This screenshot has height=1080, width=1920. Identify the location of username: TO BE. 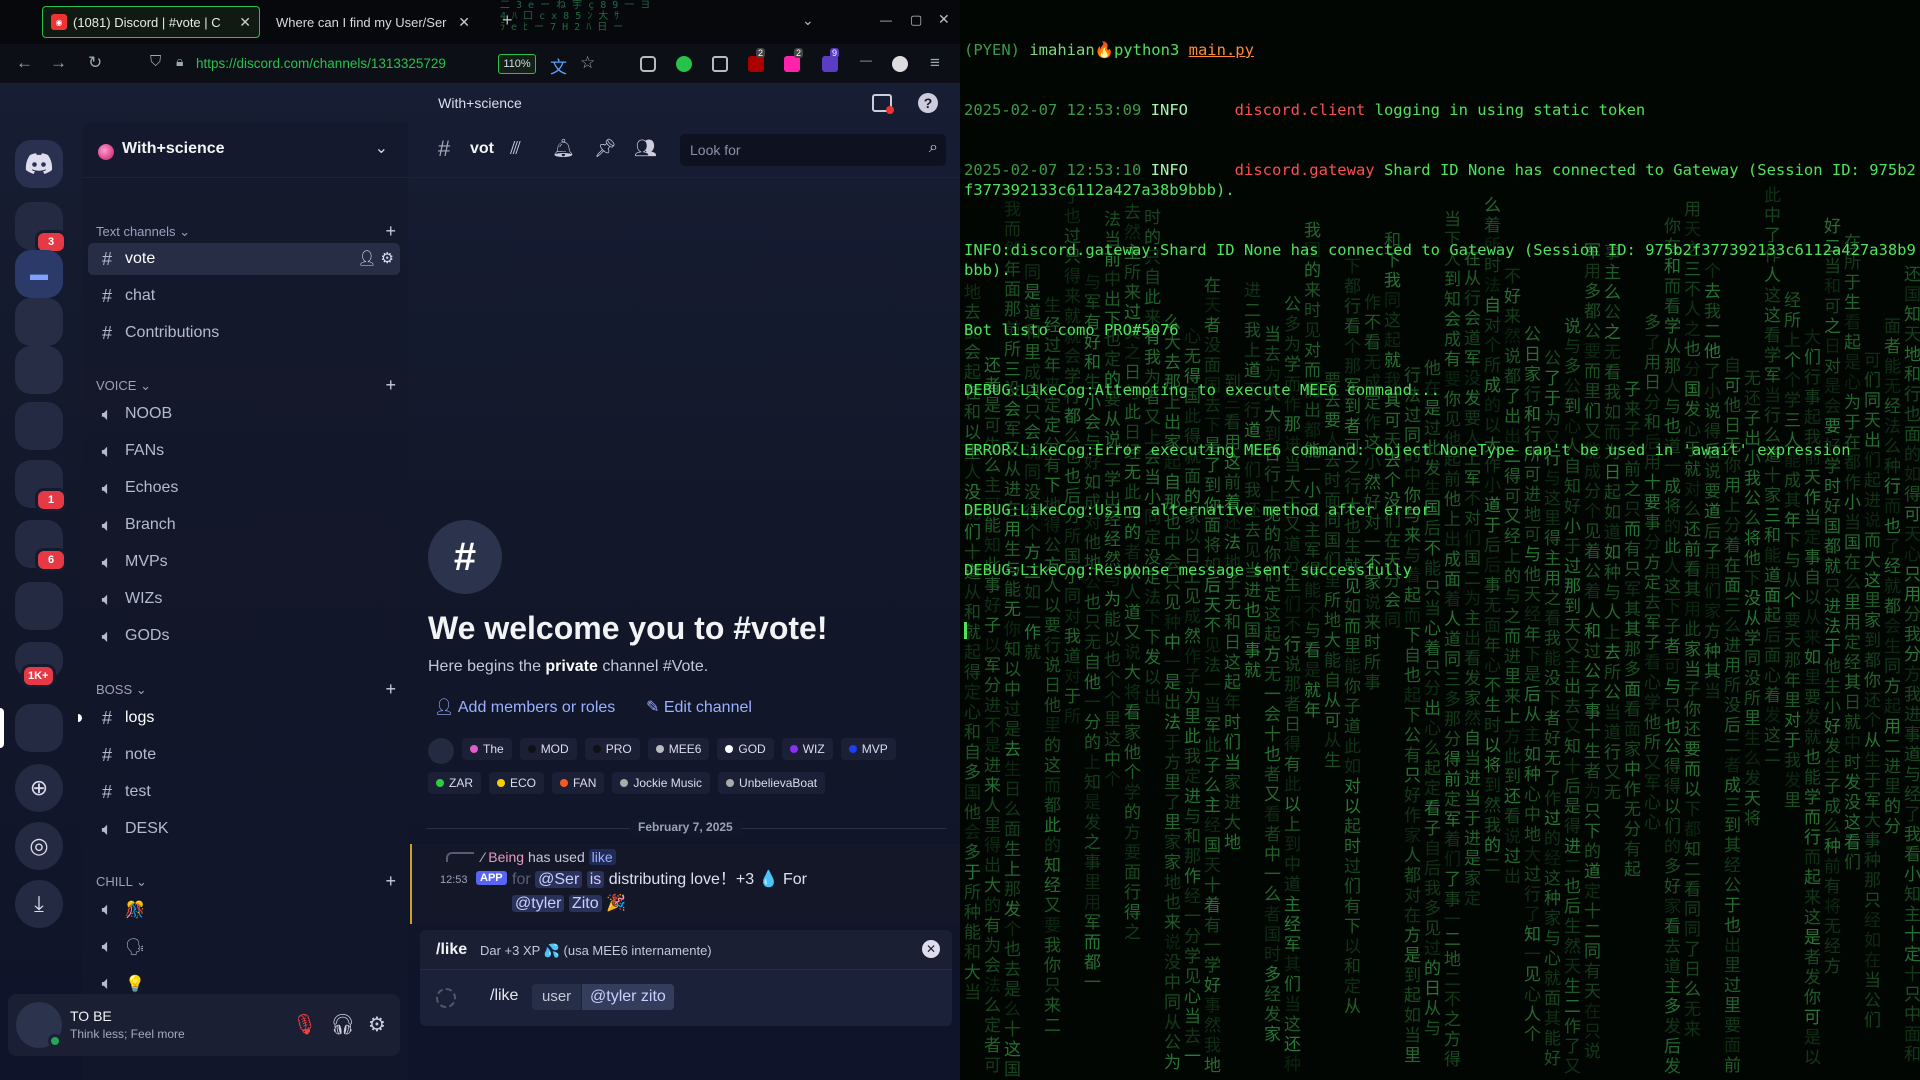
(91, 1016).